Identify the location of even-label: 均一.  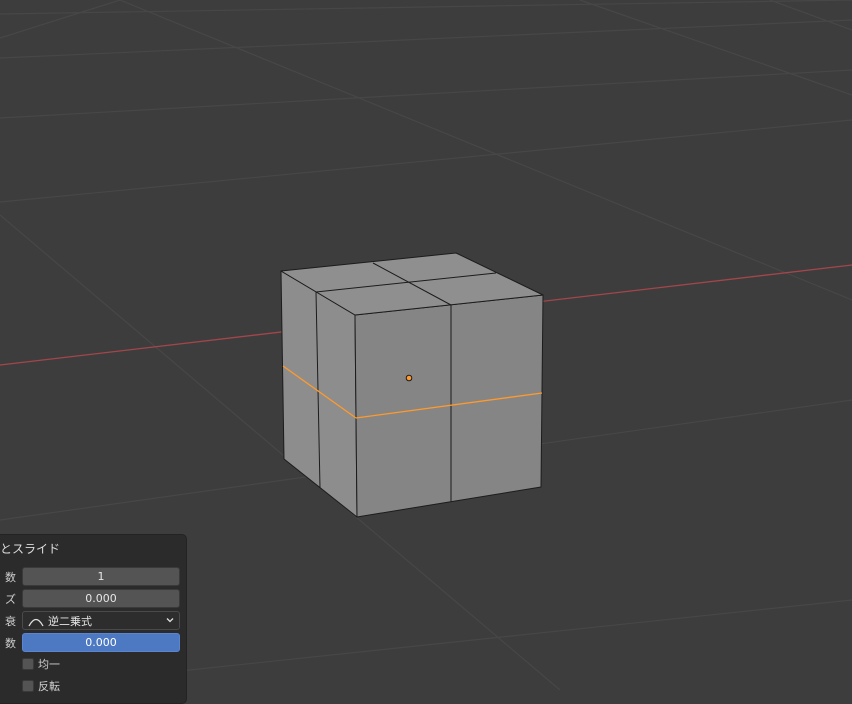
(49, 664).